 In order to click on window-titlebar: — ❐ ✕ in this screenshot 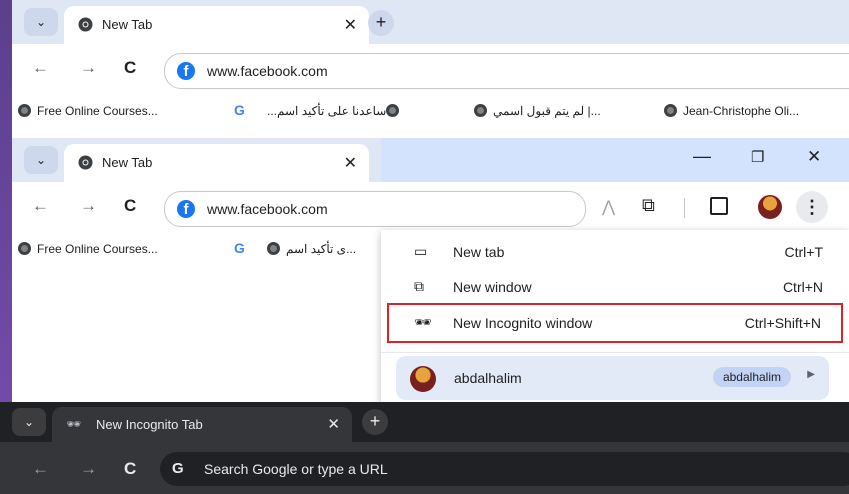, I will do `click(615, 160)`.